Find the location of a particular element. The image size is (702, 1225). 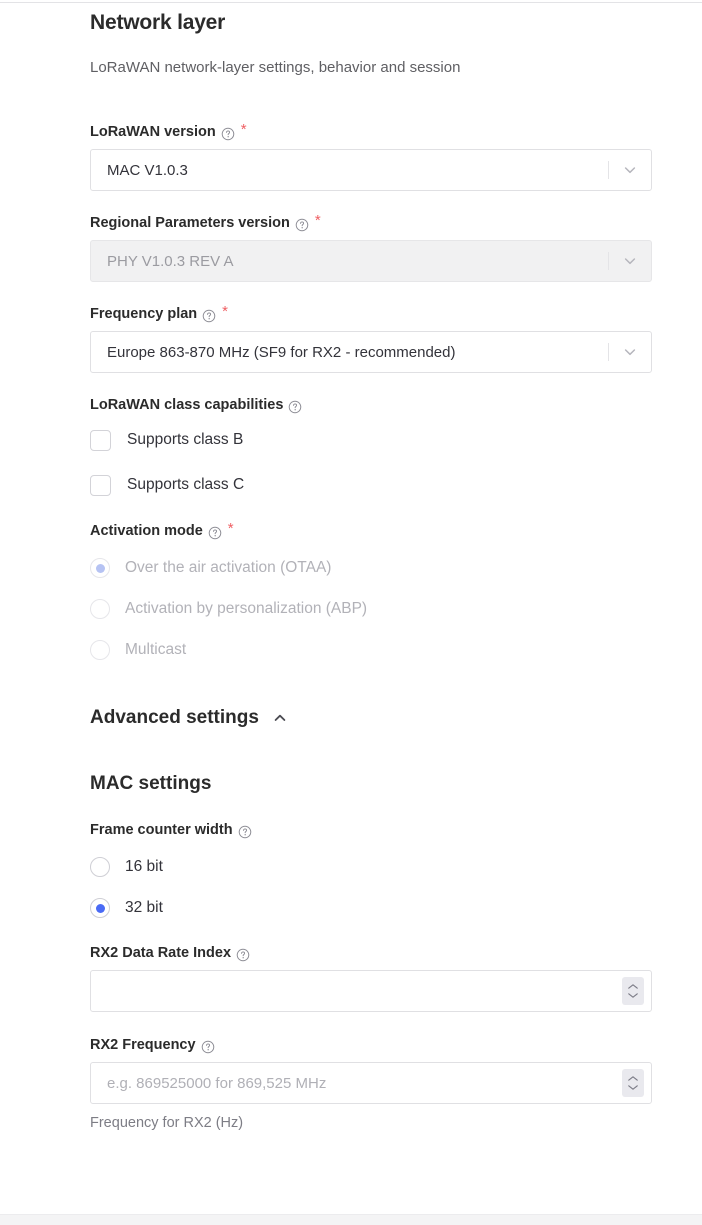

label-text: RX2 Data Rate Index is located at coordinates (161, 953).